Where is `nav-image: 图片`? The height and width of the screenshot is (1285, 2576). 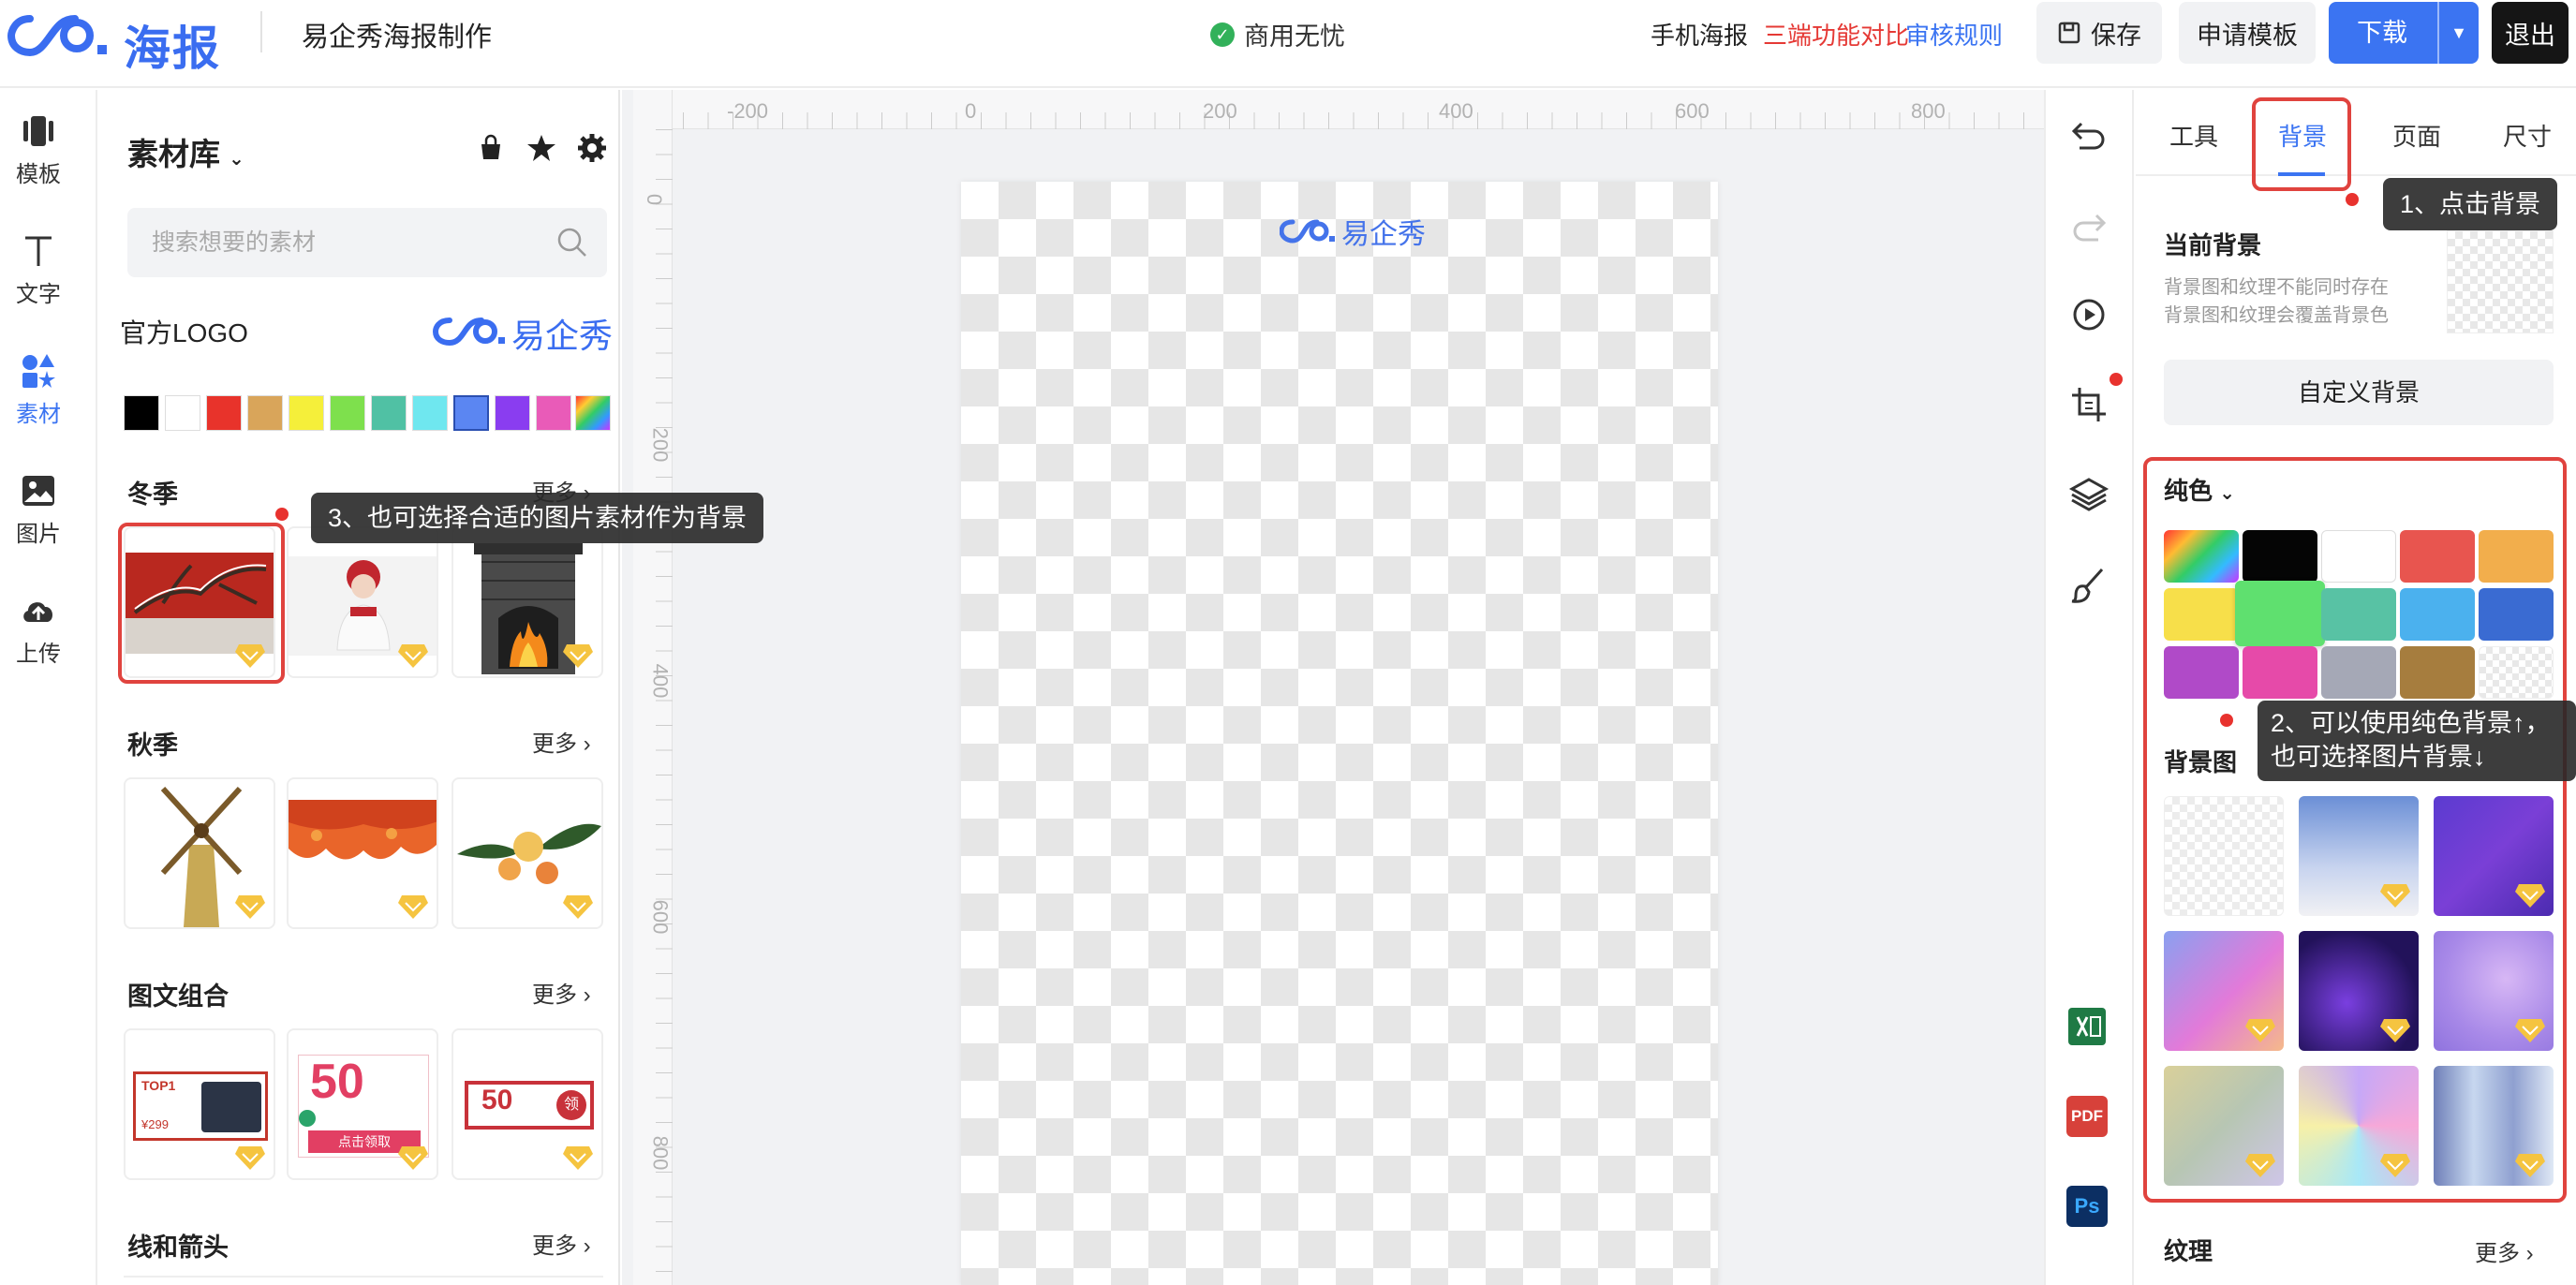
nav-image: 图片 is located at coordinates (38, 510).